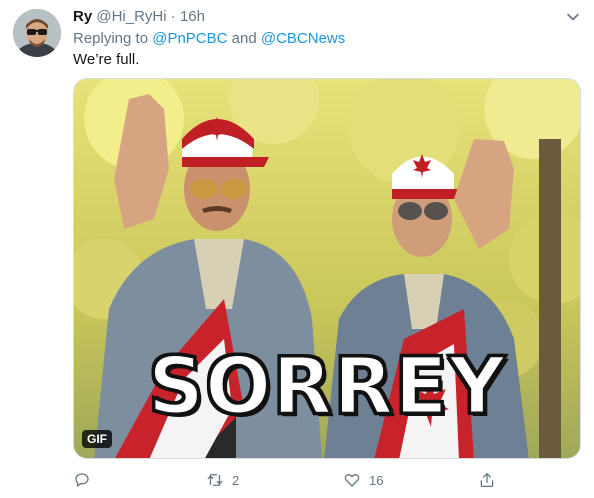  Describe the element at coordinates (236, 480) in the screenshot. I see `retweet-count: 2` at that location.